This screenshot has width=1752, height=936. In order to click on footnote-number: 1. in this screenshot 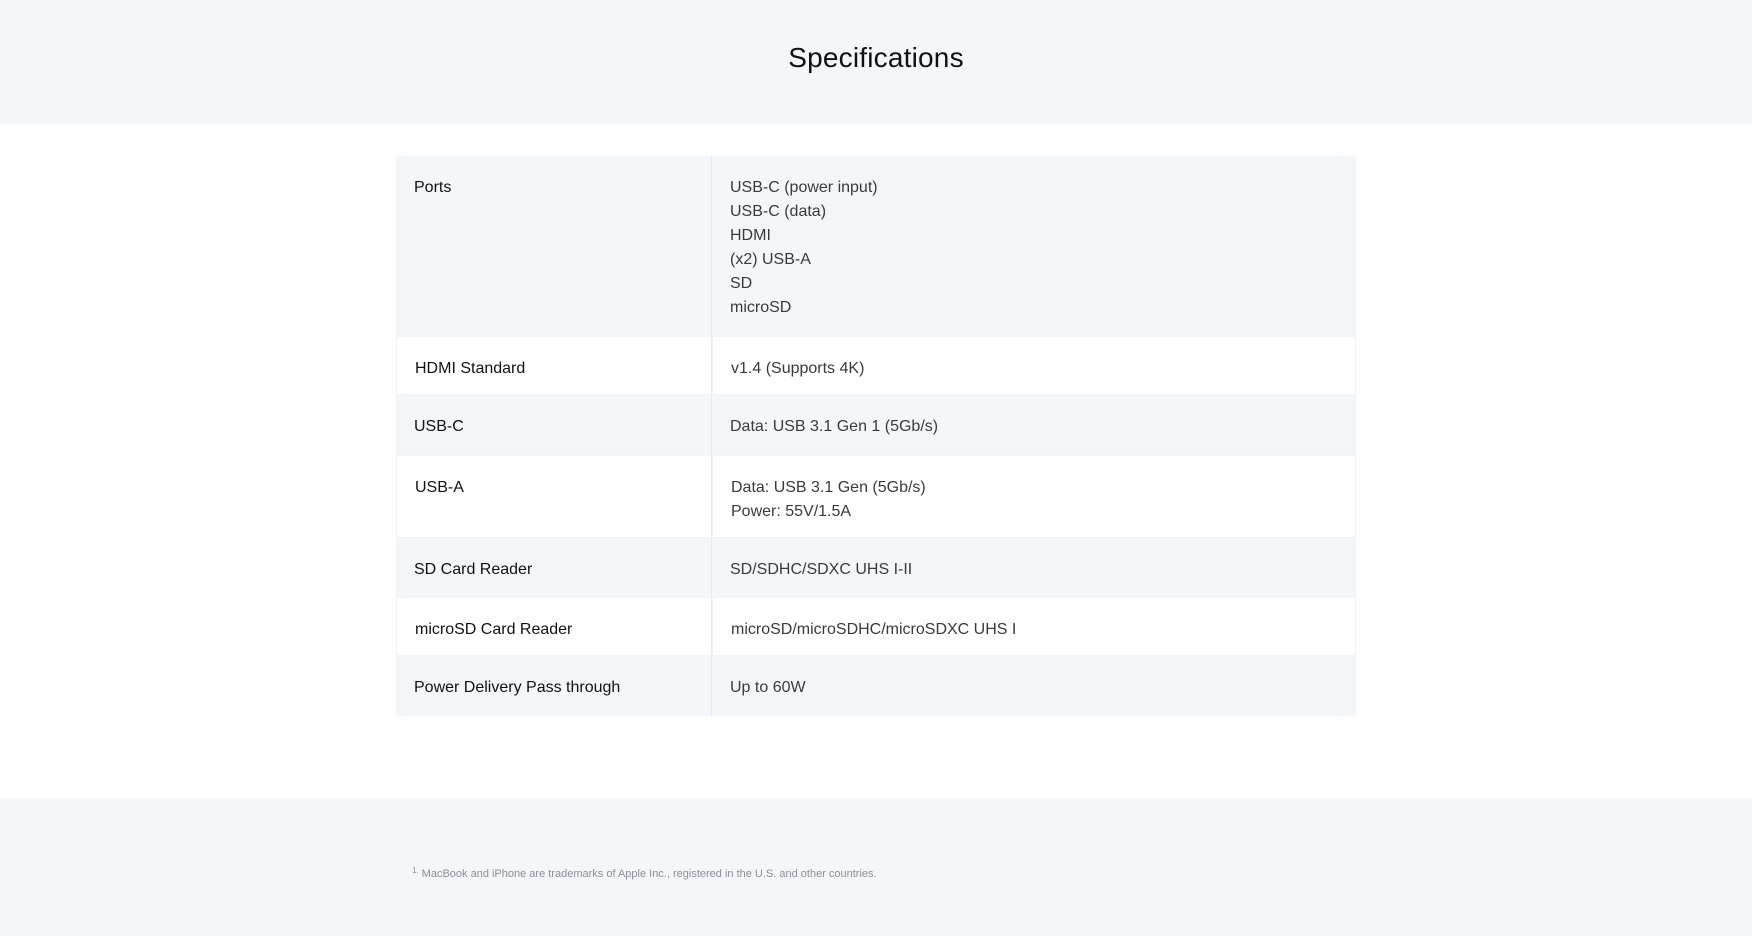, I will do `click(415, 870)`.